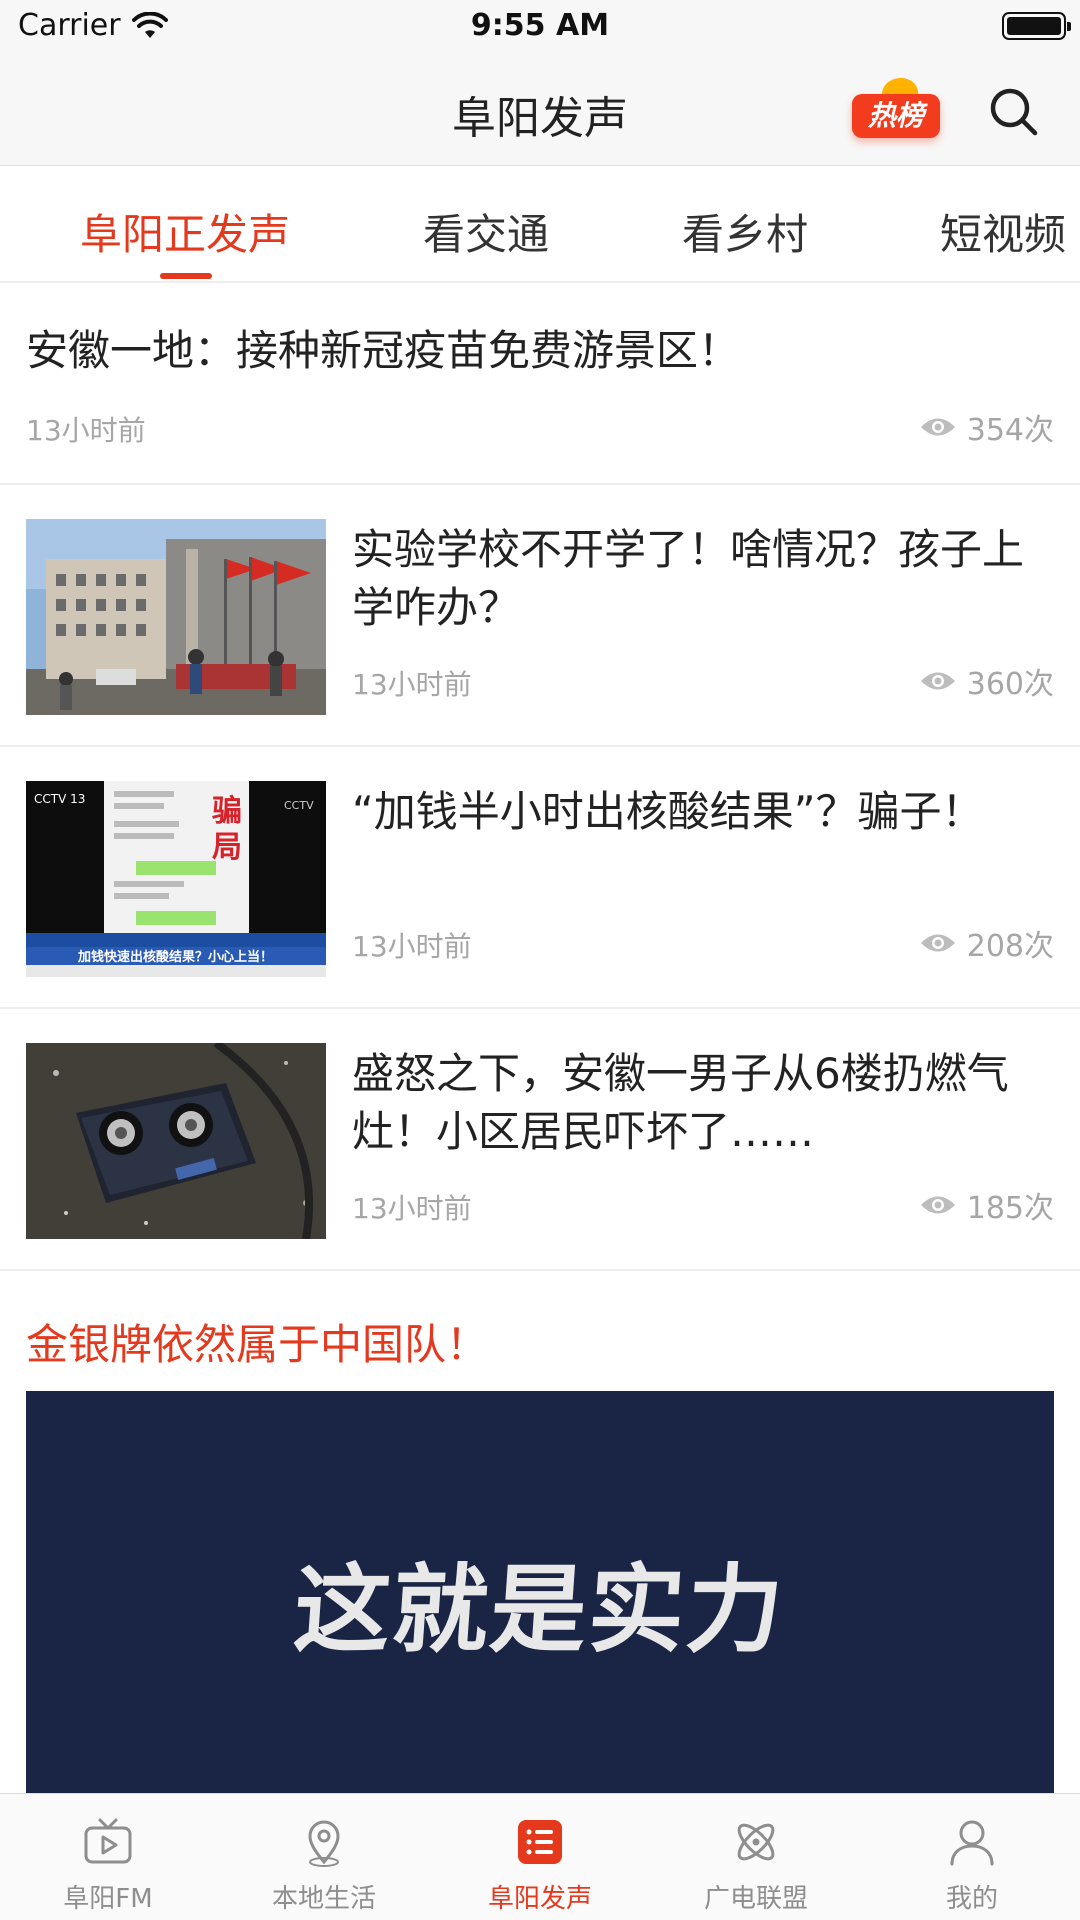  I want to click on tabbar-item-fuyang-speaks: 阜阳发声, so click(540, 1857).